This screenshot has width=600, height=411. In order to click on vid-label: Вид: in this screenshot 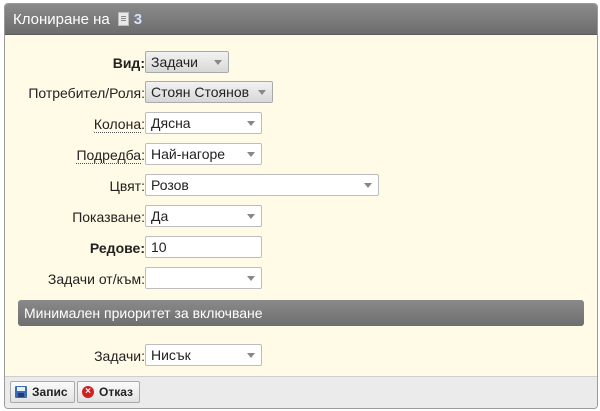, I will do `click(128, 63)`.